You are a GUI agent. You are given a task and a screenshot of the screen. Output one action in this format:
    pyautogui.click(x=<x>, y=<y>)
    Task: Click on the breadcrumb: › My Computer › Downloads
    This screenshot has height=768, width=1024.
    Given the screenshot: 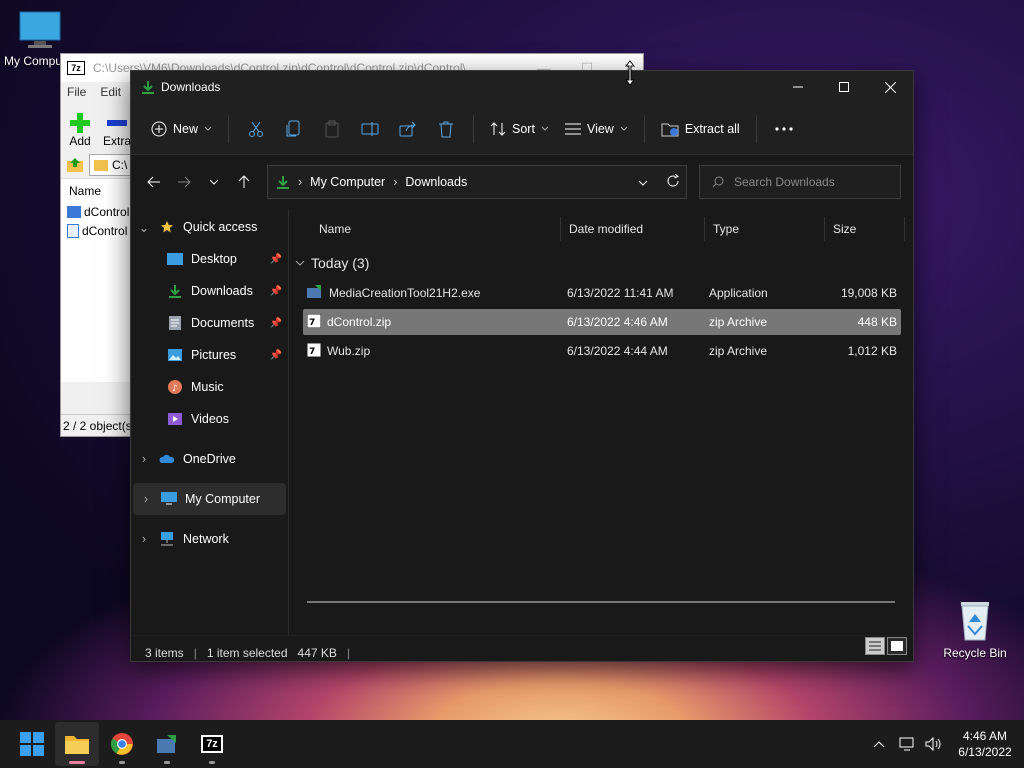 What is the action you would take?
    pyautogui.click(x=382, y=182)
    